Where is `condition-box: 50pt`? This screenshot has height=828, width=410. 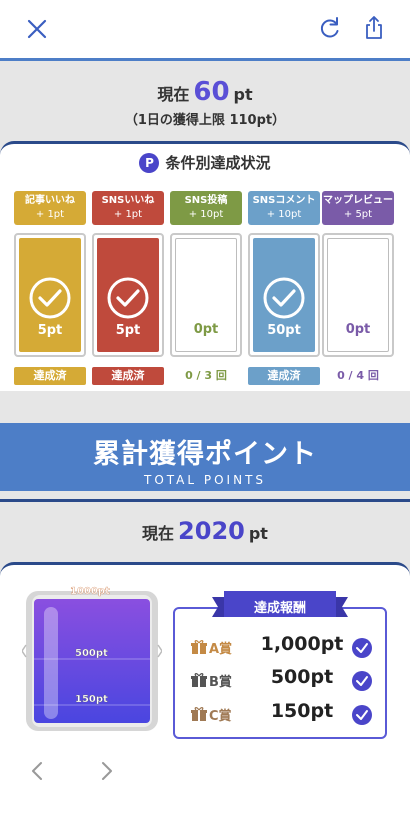
condition-box: 50pt is located at coordinates (284, 295).